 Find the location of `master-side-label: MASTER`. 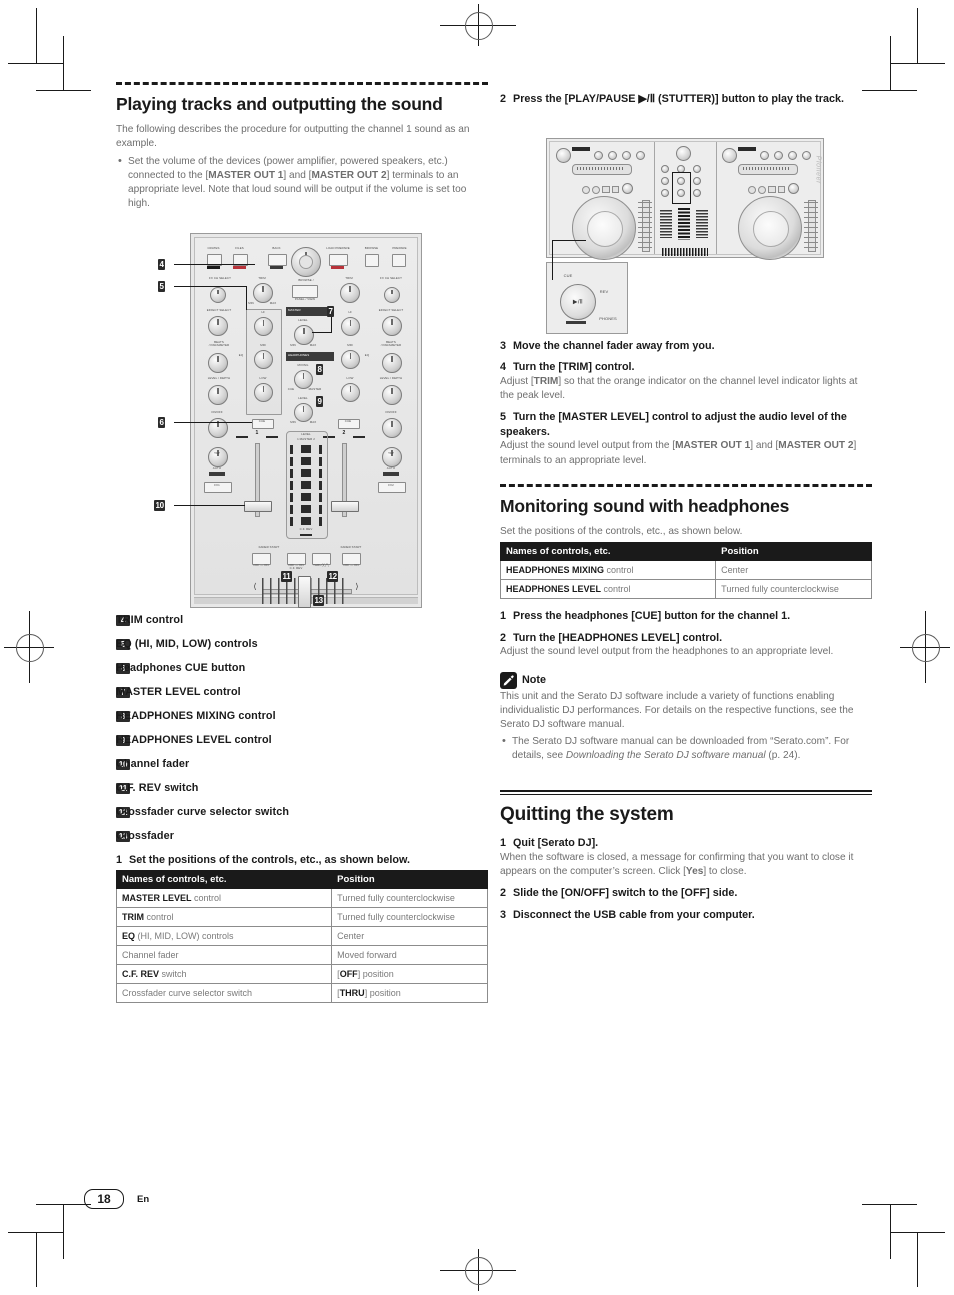

master-side-label: MASTER is located at coordinates (315, 389).